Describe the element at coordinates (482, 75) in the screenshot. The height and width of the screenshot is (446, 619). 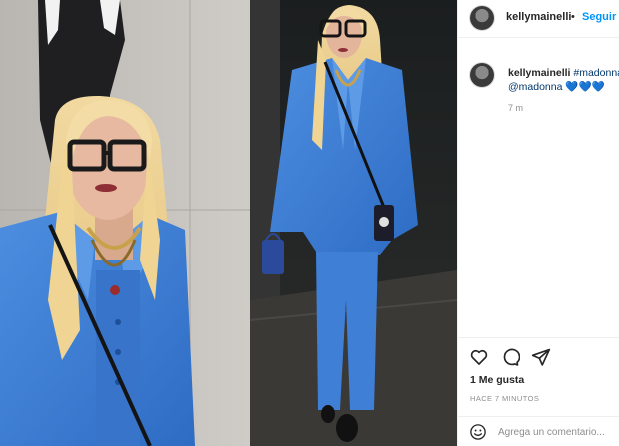
I see `caption-avatar` at that location.